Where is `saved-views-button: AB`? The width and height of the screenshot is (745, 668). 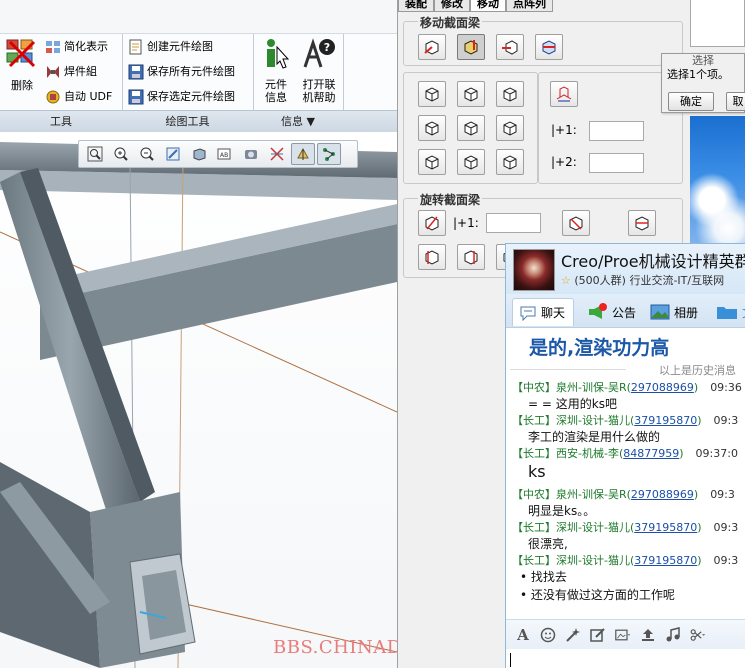 saved-views-button: AB is located at coordinates (225, 154).